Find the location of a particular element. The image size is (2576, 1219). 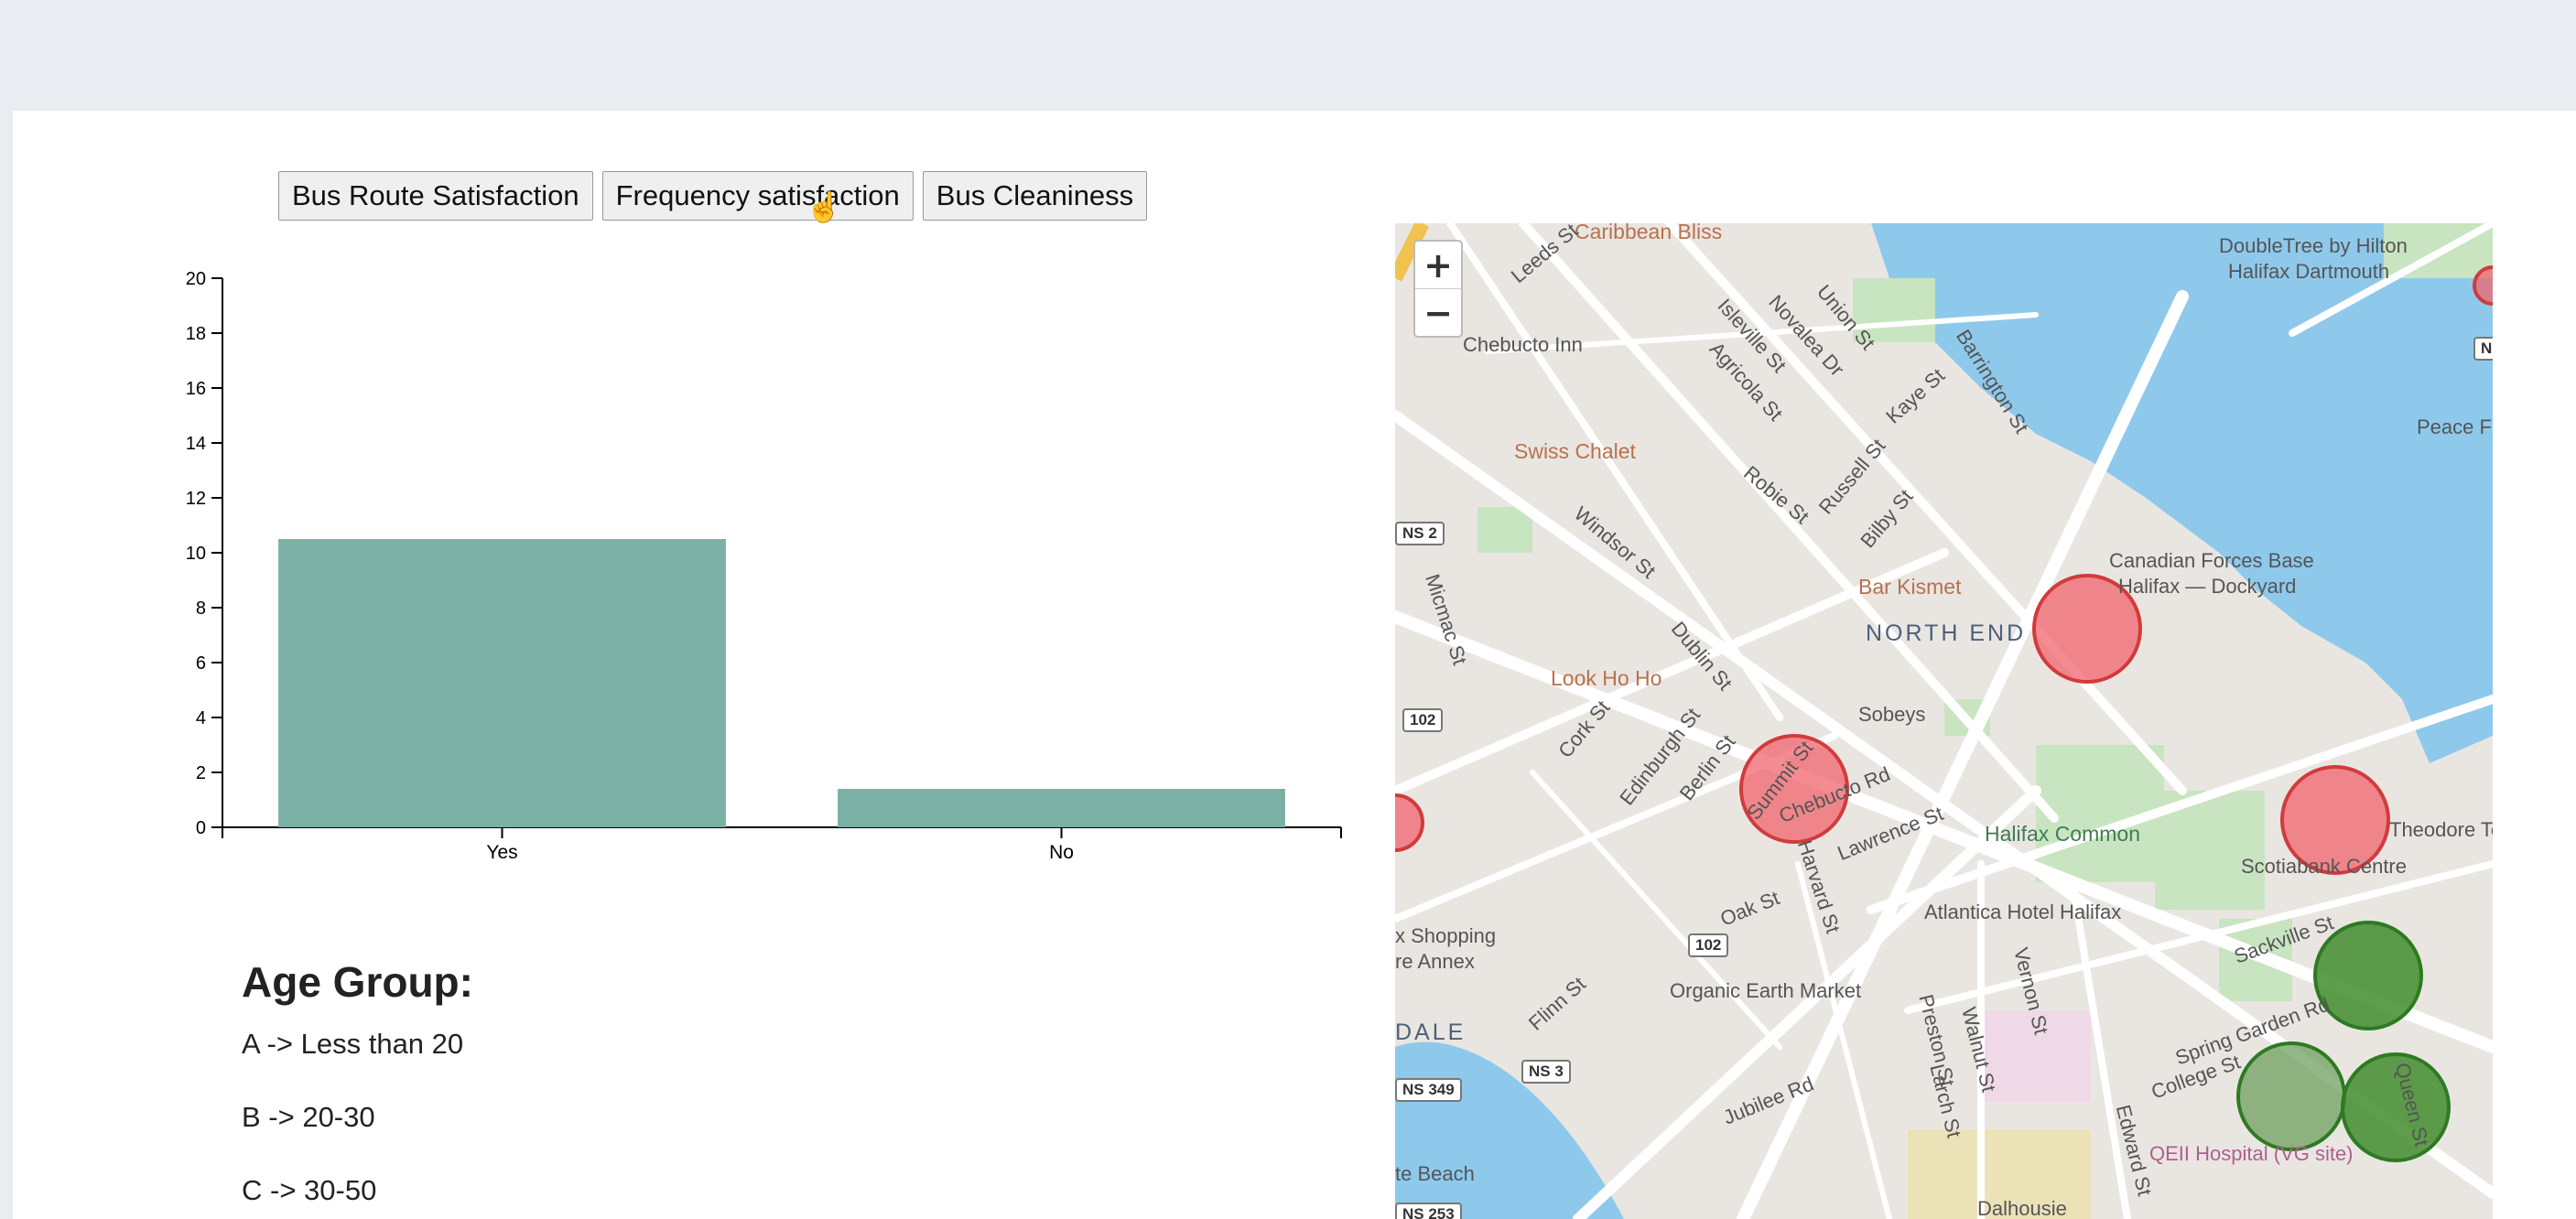

map-label-doubletree: DoubleTree by Hilton is located at coordinates (2314, 245).